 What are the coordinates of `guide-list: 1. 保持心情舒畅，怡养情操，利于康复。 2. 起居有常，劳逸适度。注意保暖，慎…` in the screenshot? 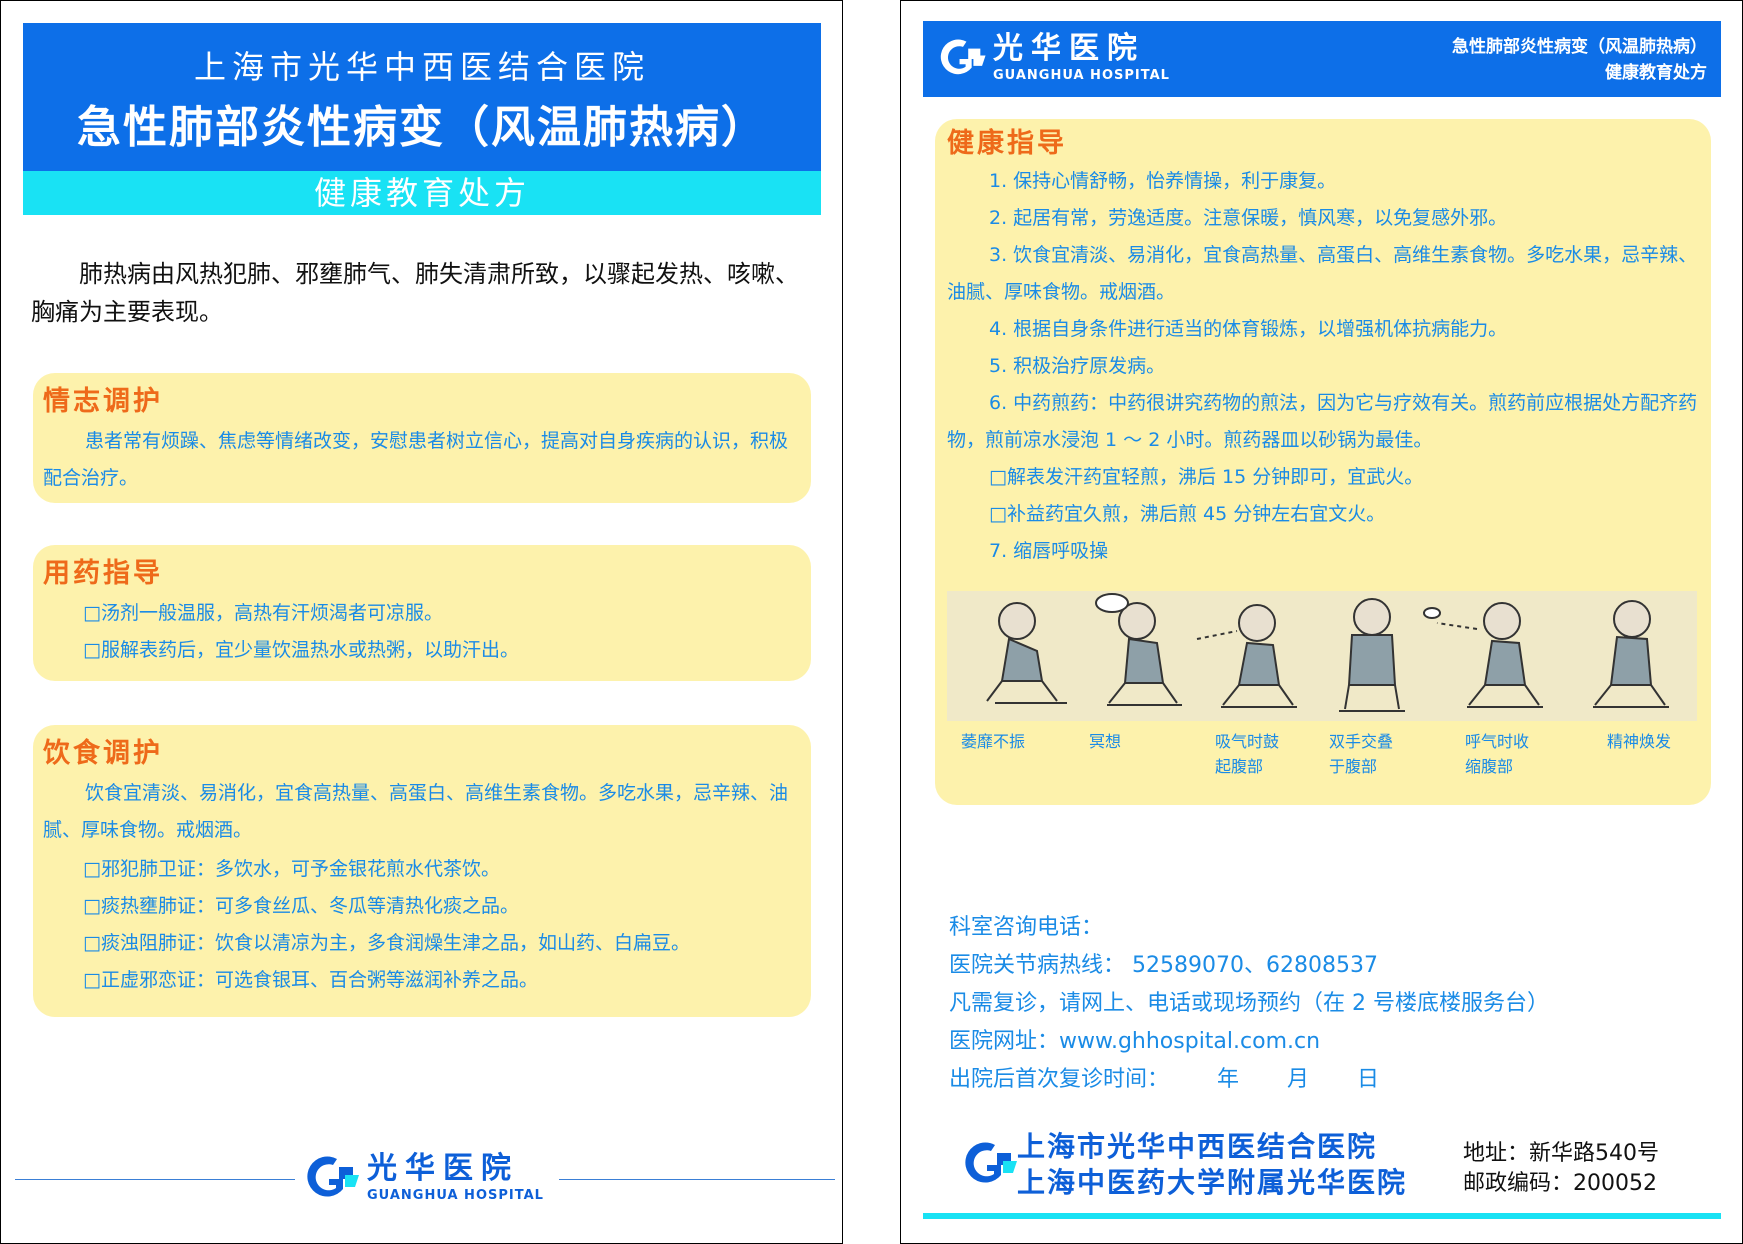 It's located at (1327, 366).